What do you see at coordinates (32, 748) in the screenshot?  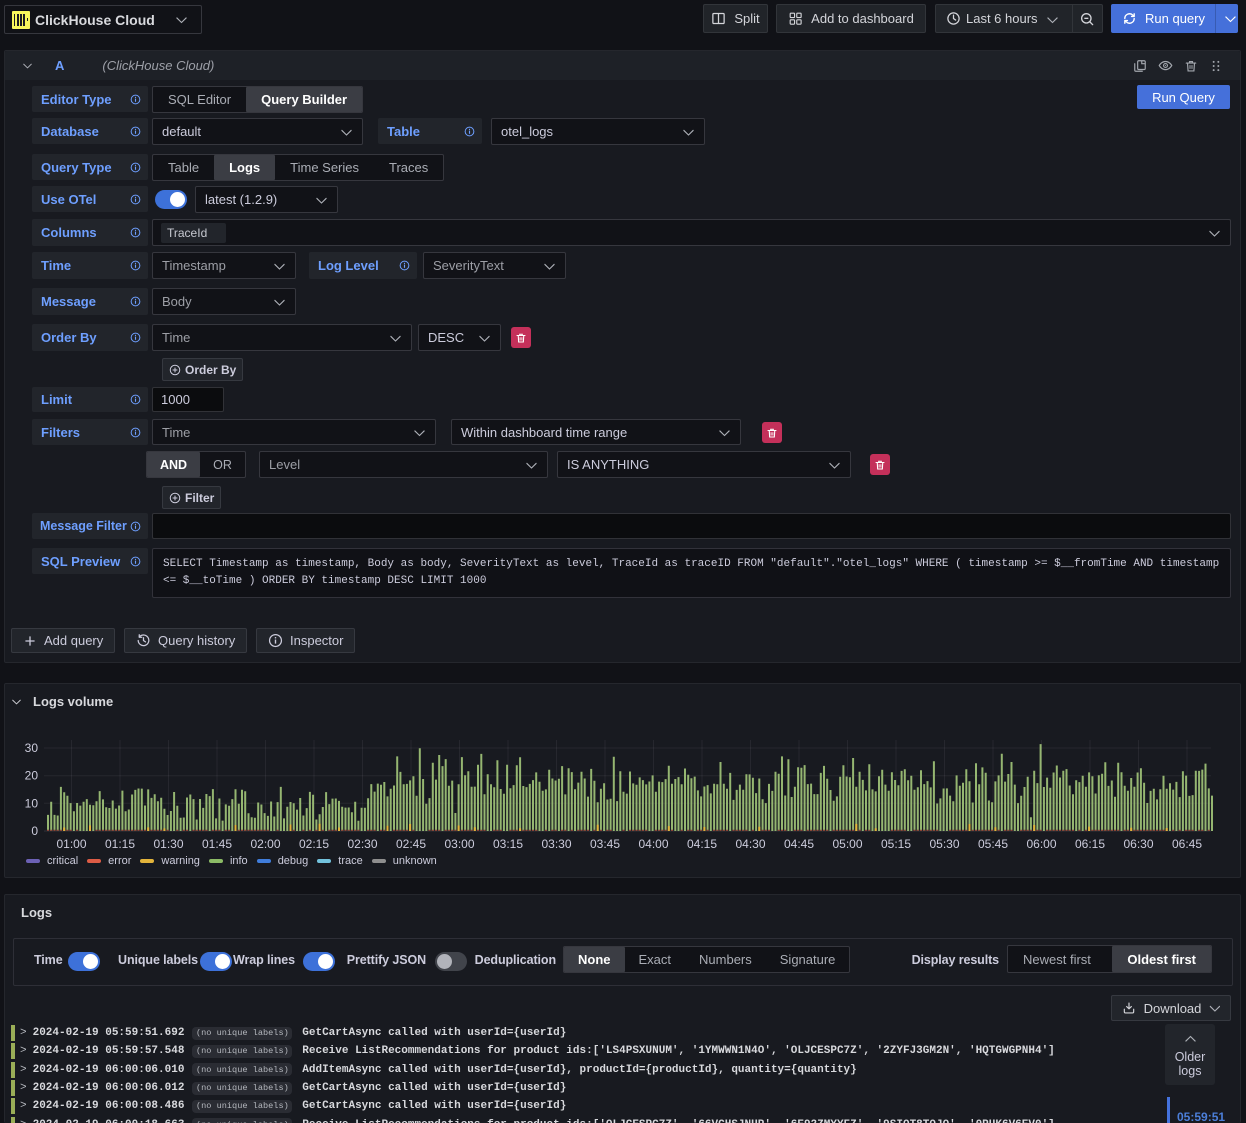 I see `svg-text: 30` at bounding box center [32, 748].